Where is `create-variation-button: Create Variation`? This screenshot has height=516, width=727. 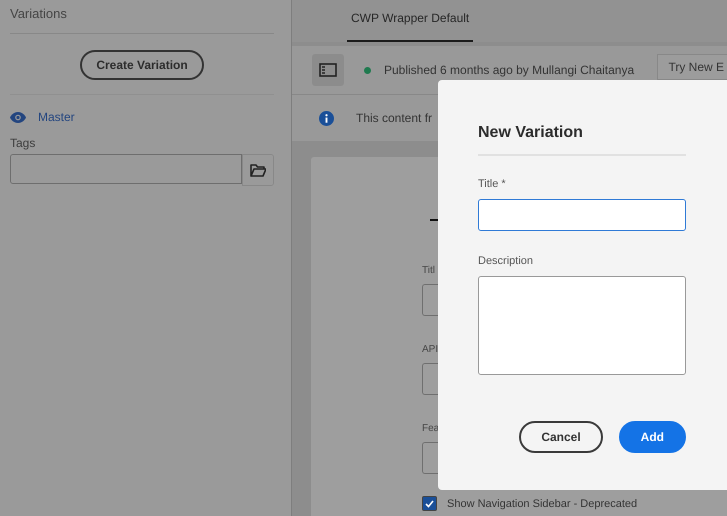
create-variation-button: Create Variation is located at coordinates (142, 65).